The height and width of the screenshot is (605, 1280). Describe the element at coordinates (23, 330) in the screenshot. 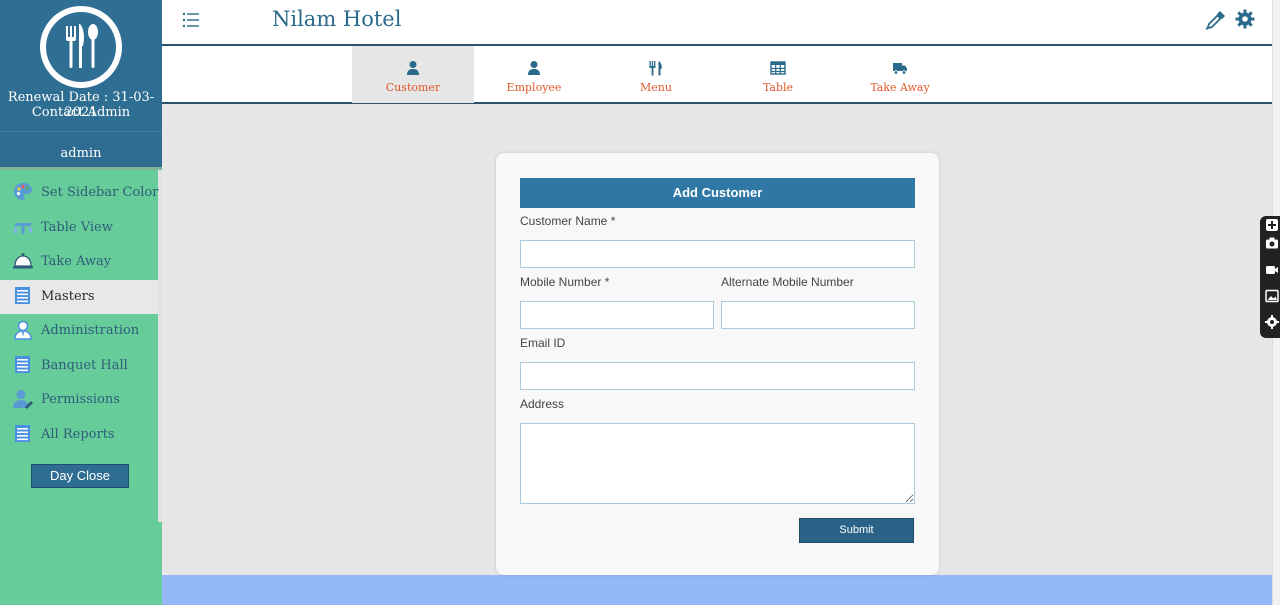

I see `admin-user-icon` at that location.